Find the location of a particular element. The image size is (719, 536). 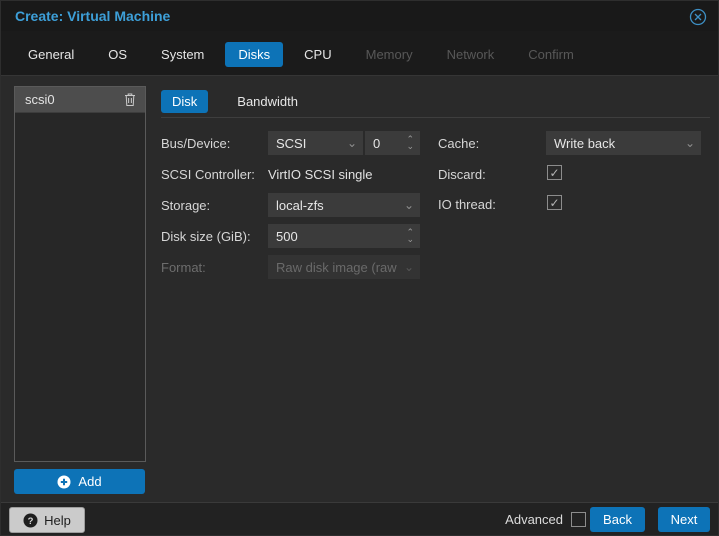

add-button-label: Add is located at coordinates (90, 481).